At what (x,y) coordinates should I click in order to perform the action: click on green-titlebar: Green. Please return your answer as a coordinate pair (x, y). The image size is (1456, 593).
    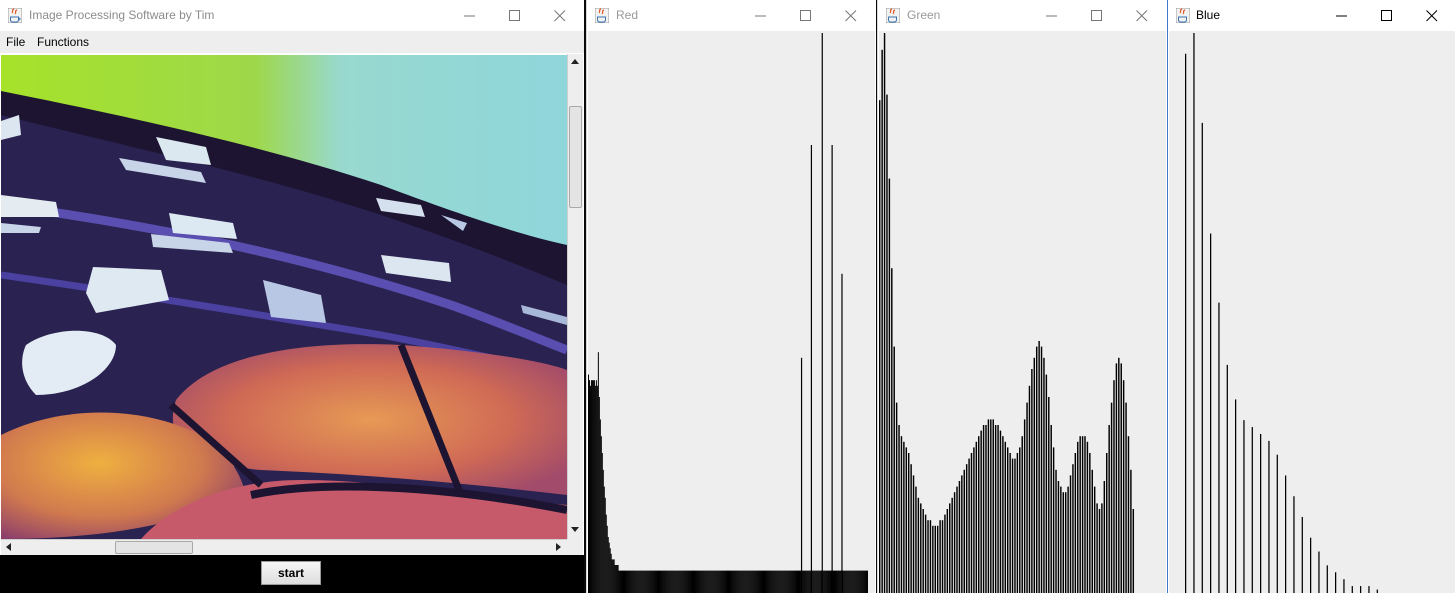
    Looking at the image, I should click on (1022, 15).